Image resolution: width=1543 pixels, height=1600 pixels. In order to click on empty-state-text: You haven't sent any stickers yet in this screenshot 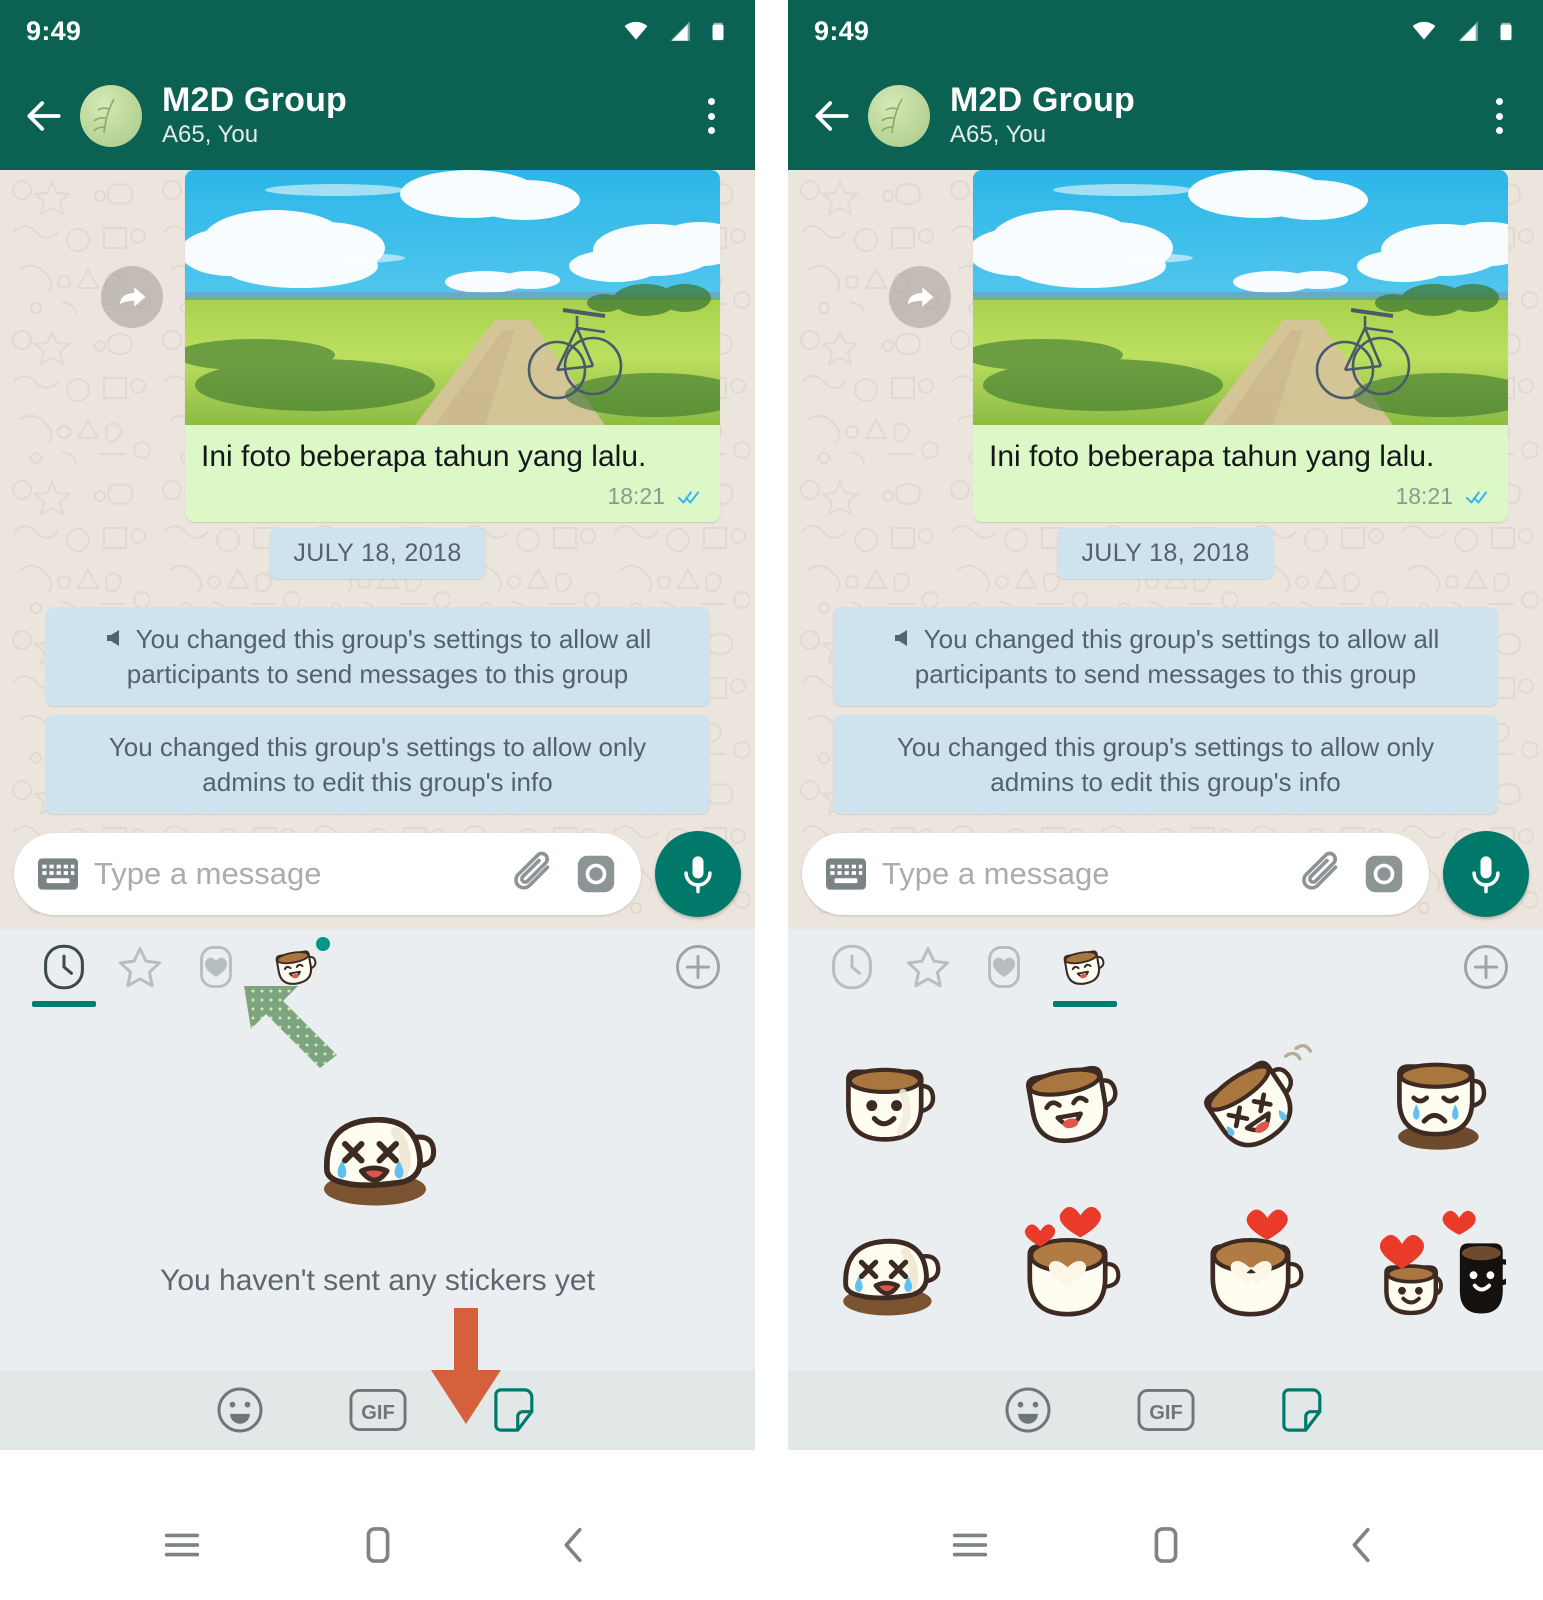, I will do `click(377, 1280)`.